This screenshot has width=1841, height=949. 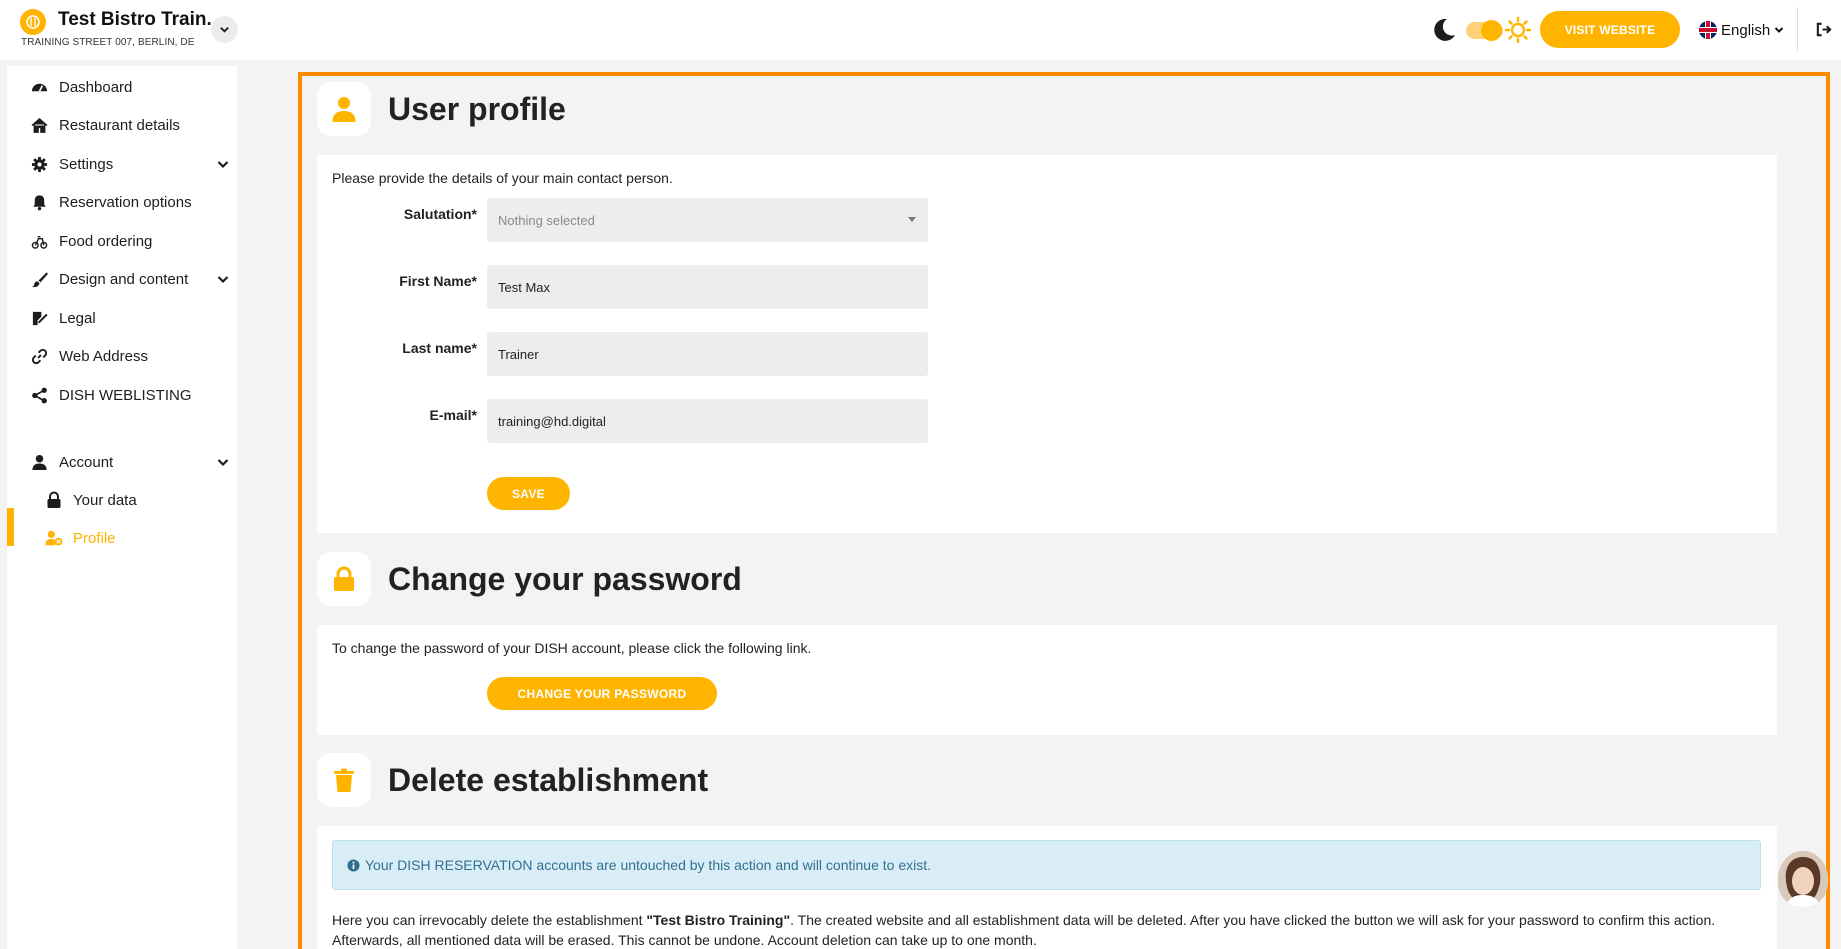 I want to click on support-chat-avatar, so click(x=1803, y=879).